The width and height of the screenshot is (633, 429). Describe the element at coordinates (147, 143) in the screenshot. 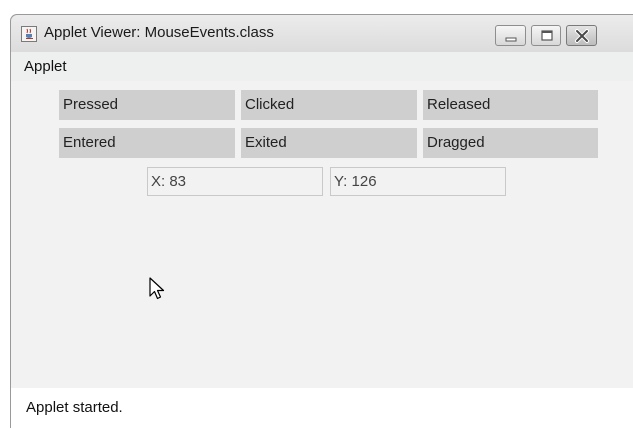

I see `entered-label: Entered` at that location.